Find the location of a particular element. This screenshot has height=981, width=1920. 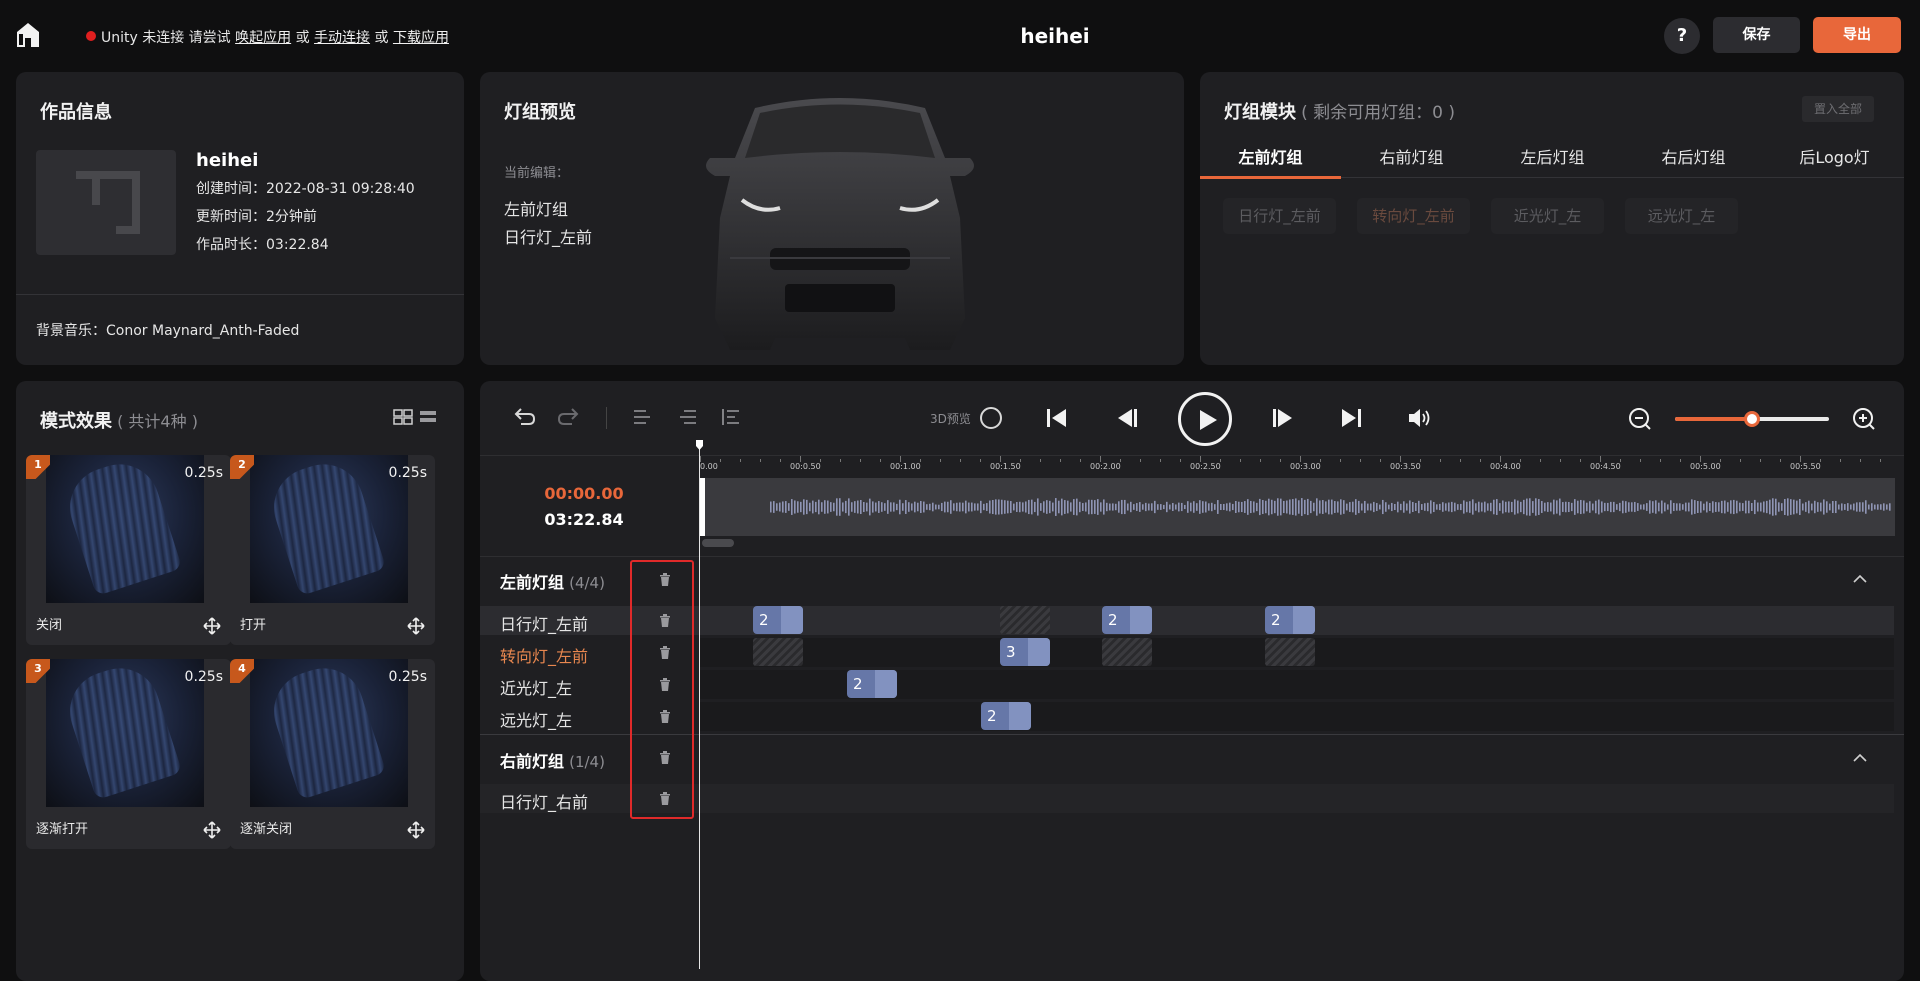

timeline-clip: 3 is located at coordinates (1025, 652).